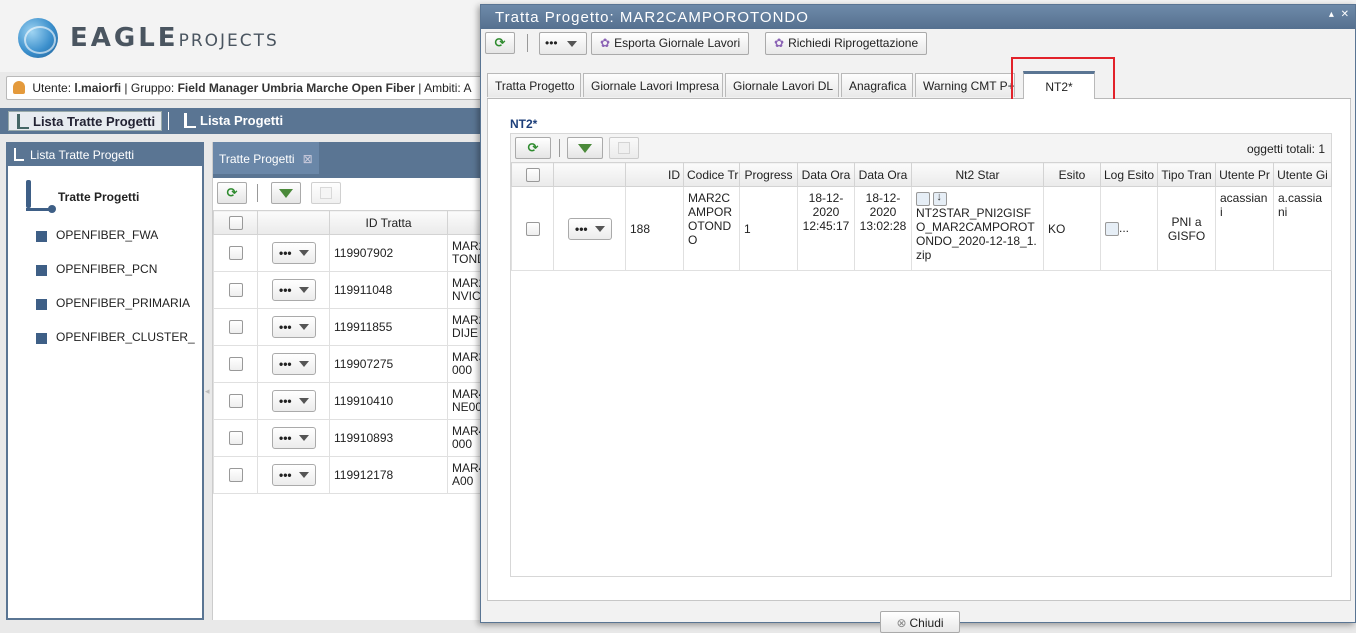 Image resolution: width=1356 pixels, height=633 pixels. I want to click on table-row: ••• 119912178 MAR4 A00, so click(348, 475).